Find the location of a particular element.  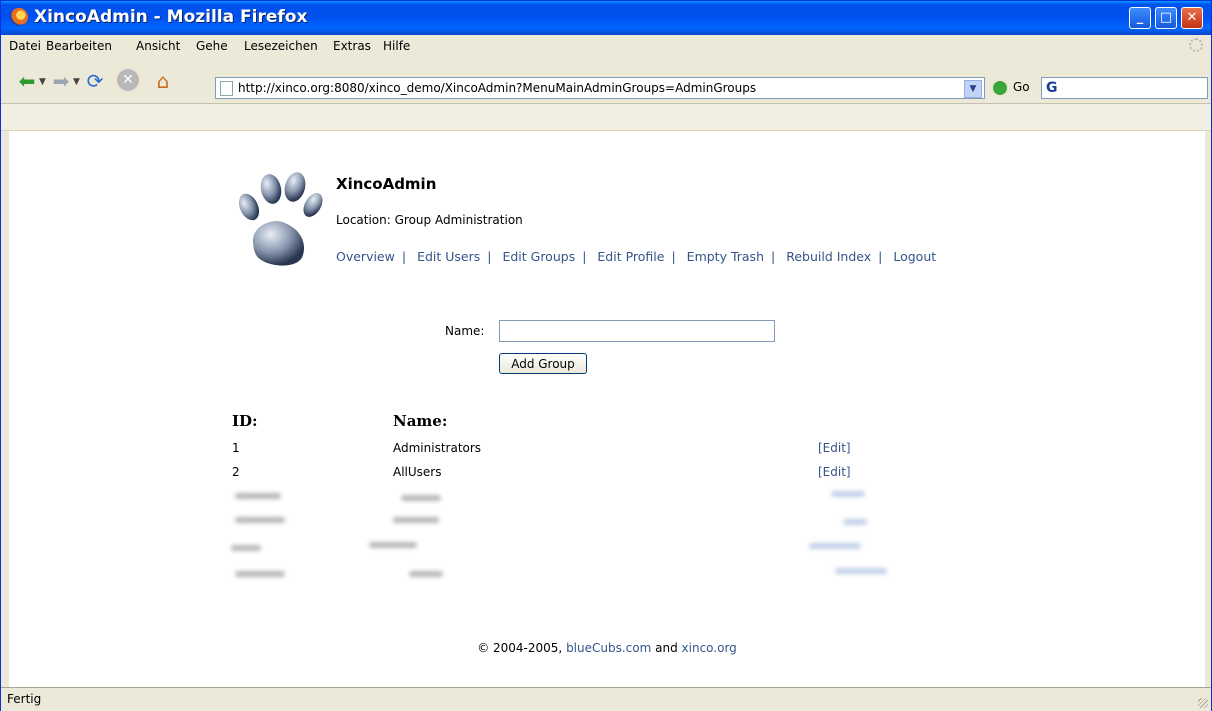

menu-gehe: Gehe is located at coordinates (212, 46).